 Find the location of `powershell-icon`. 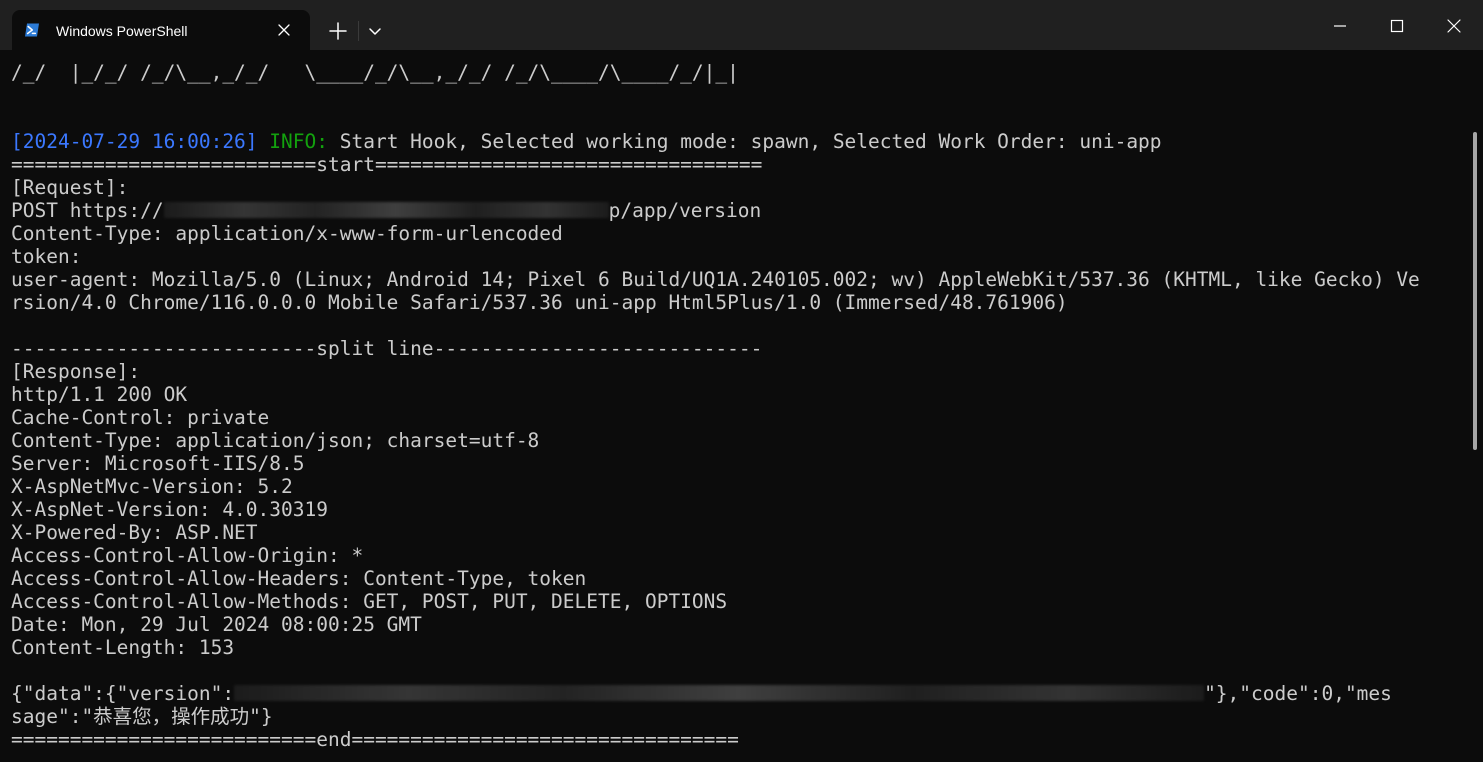

powershell-icon is located at coordinates (32, 30).